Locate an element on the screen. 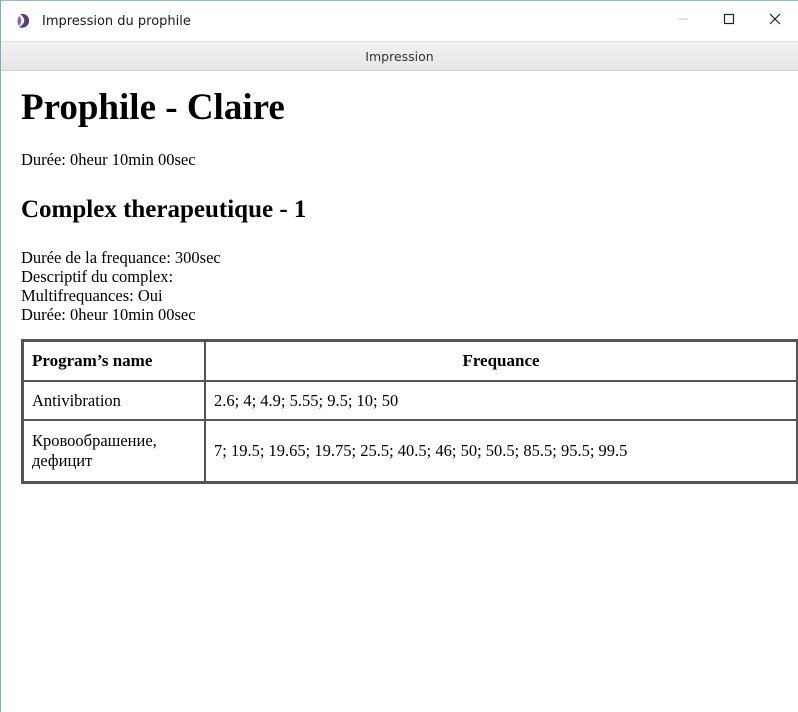  window-controls is located at coordinates (729, 21).